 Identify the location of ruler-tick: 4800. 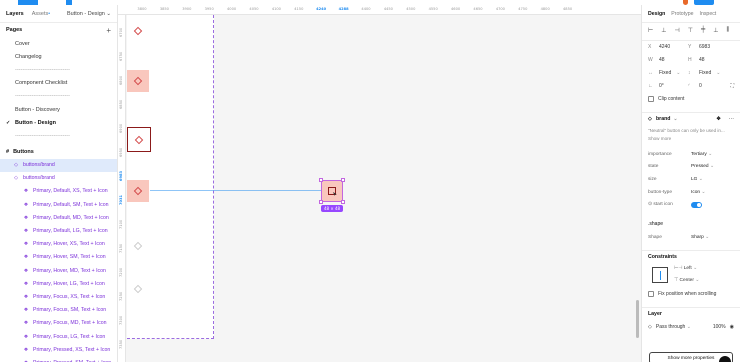
(545, 9).